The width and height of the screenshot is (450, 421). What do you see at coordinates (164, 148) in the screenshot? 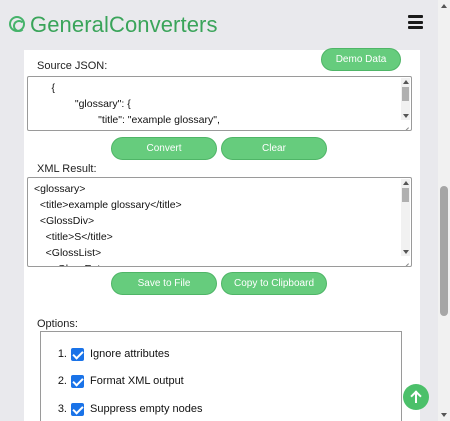
I see `convert-button: Convert` at bounding box center [164, 148].